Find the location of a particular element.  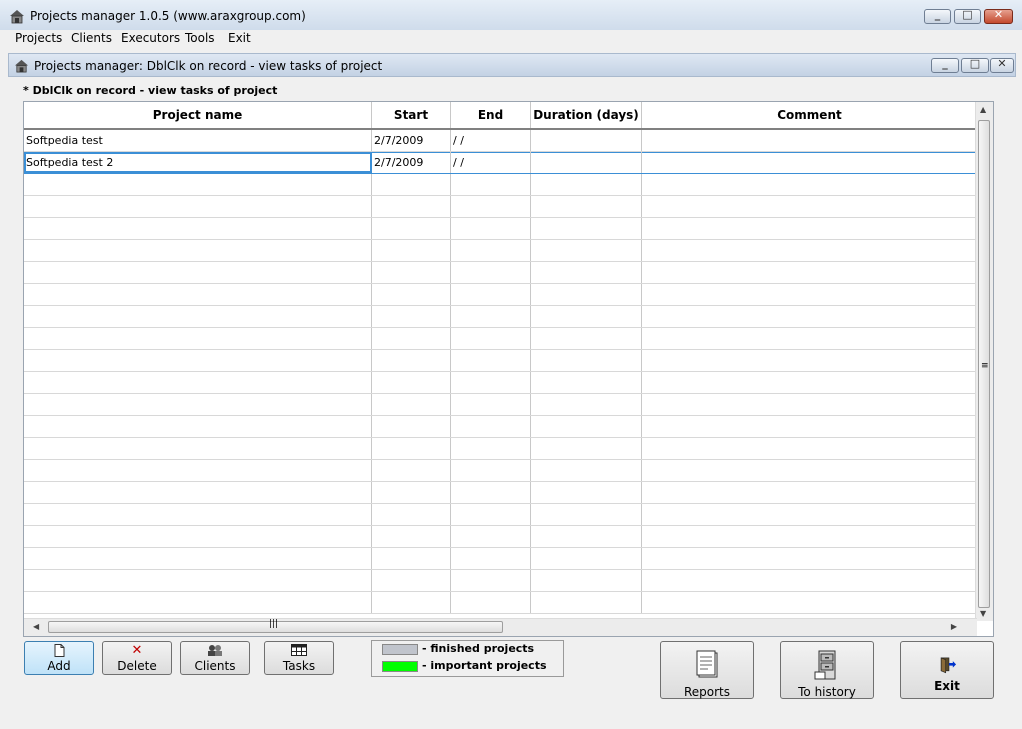

vertical-scroll-thumb: ≡ is located at coordinates (984, 364).